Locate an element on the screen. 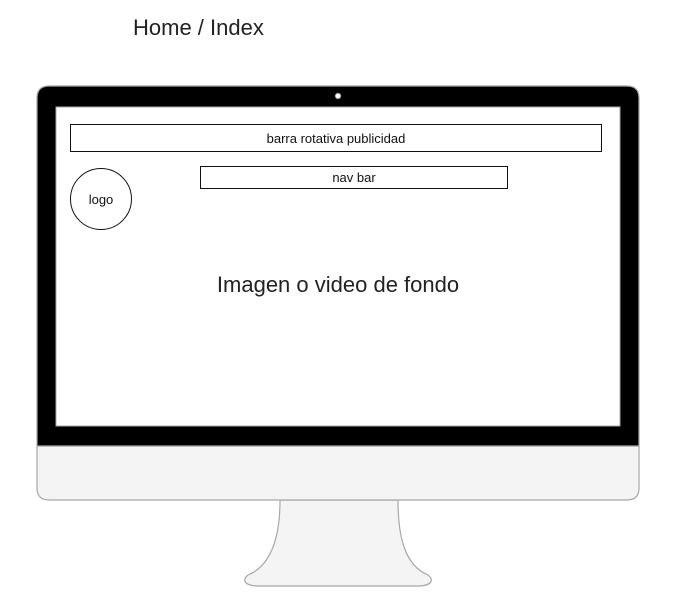 Image resolution: width=685 pixels, height=599 pixels. logo: logo is located at coordinates (101, 199).